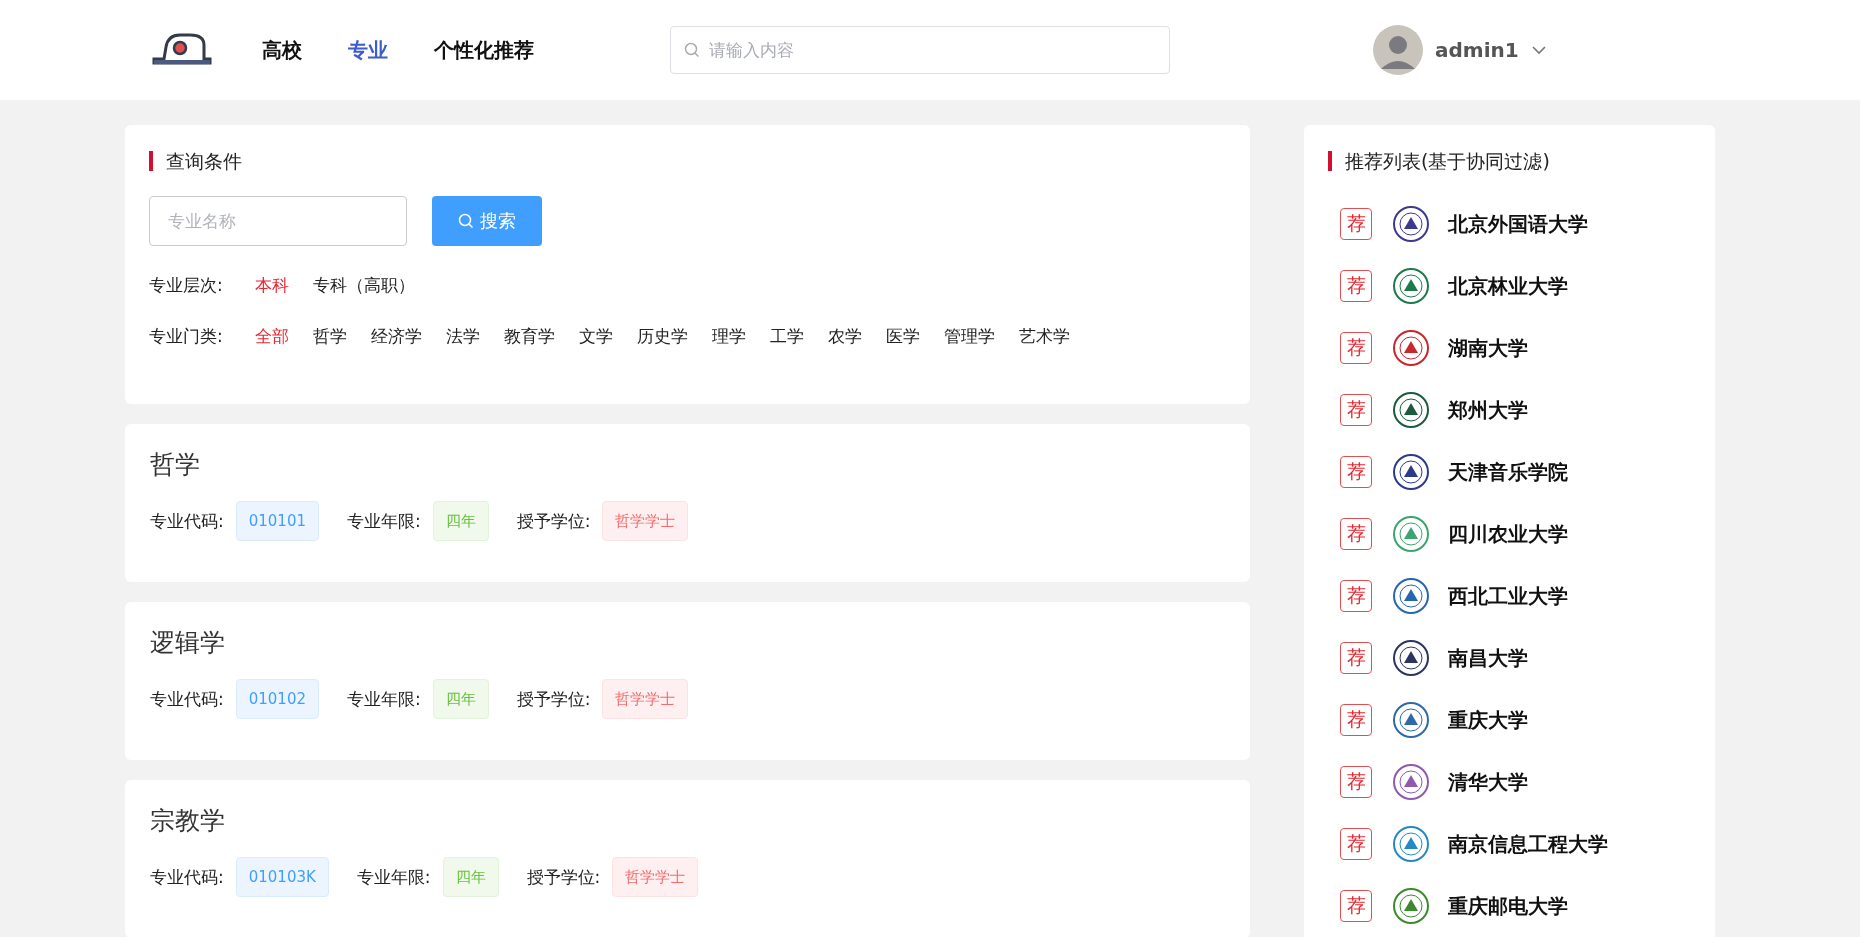 The width and height of the screenshot is (1860, 937). Describe the element at coordinates (1508, 286) in the screenshot. I see `university-link: 北京林业大学` at that location.